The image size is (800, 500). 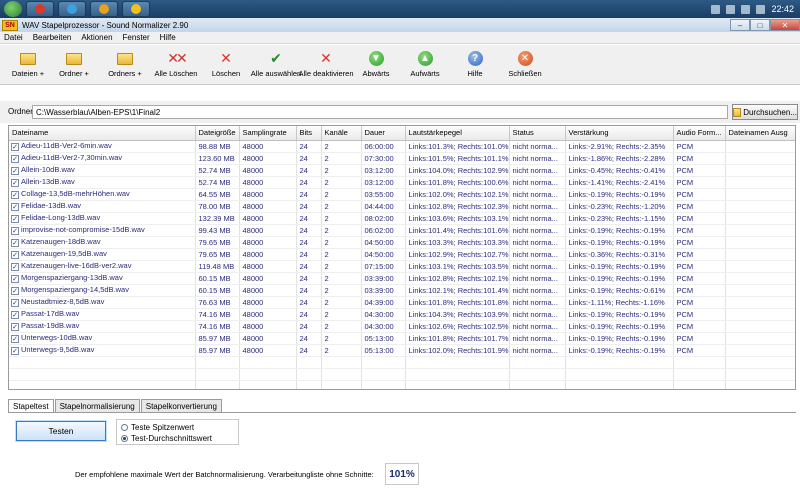 What do you see at coordinates (760, 133) in the screenshot?
I see `column-header-output-name: Dateinamen Ausg` at bounding box center [760, 133].